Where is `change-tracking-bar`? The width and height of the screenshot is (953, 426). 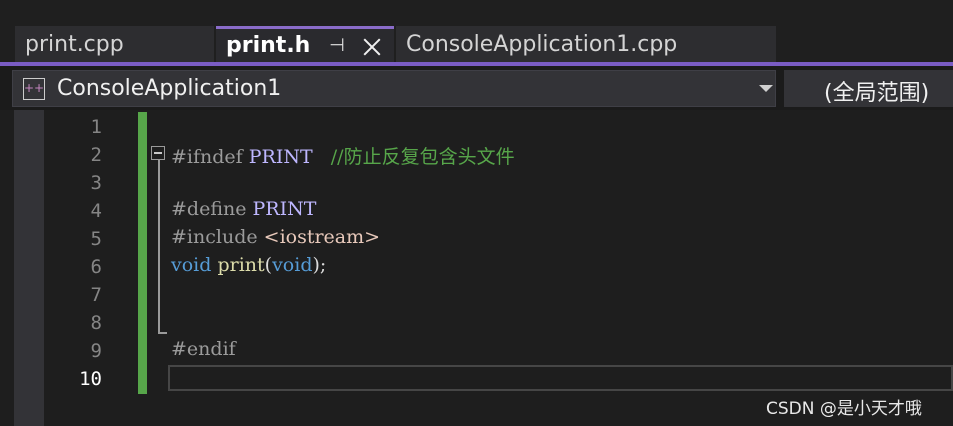
change-tracking-bar is located at coordinates (142, 253).